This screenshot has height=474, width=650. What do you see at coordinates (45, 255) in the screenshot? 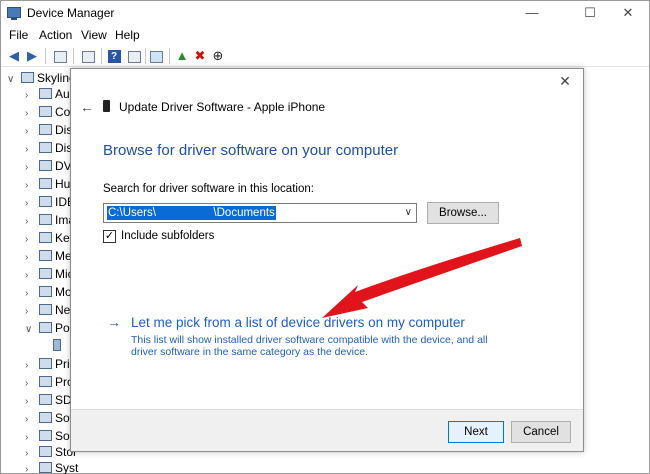
I see `memory-icon` at bounding box center [45, 255].